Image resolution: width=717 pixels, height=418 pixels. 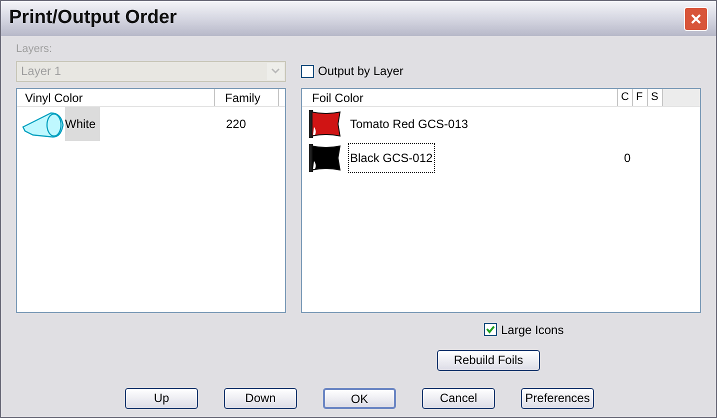 I want to click on column-header: F, so click(x=640, y=97).